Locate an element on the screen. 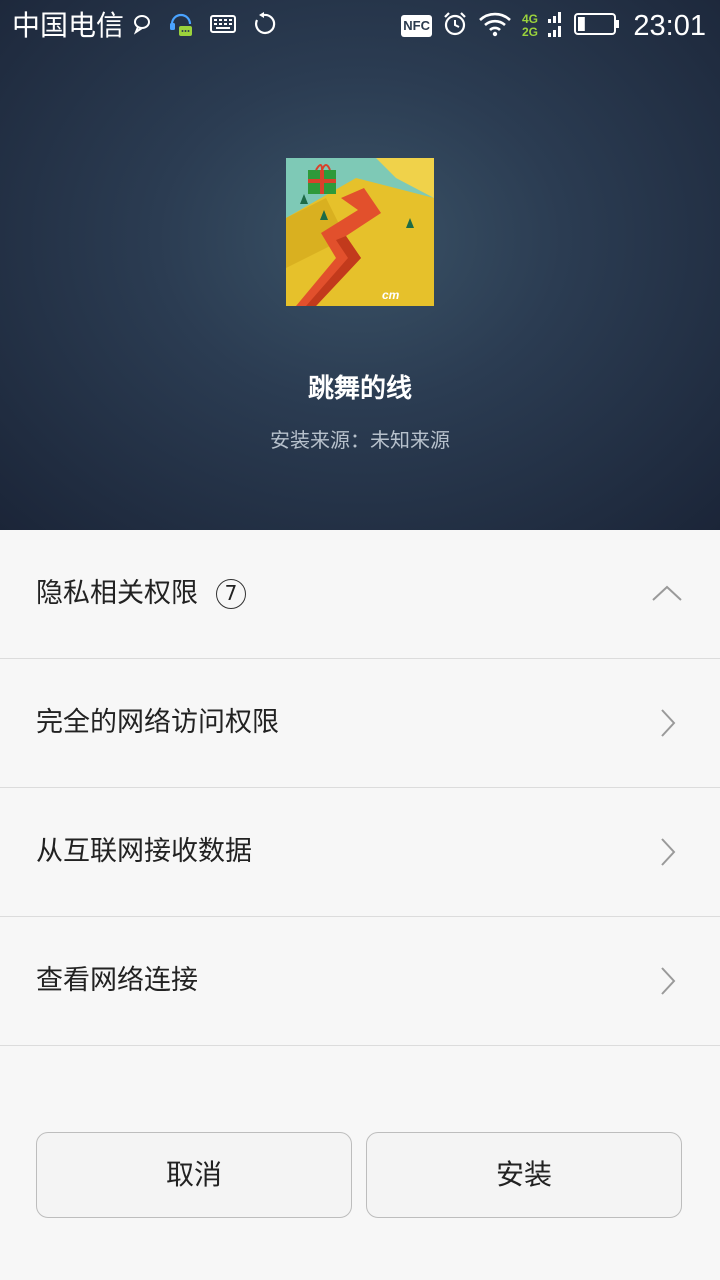 Image resolution: width=720 pixels, height=1280 pixels. app-name: 跳舞的线 is located at coordinates (359, 389).